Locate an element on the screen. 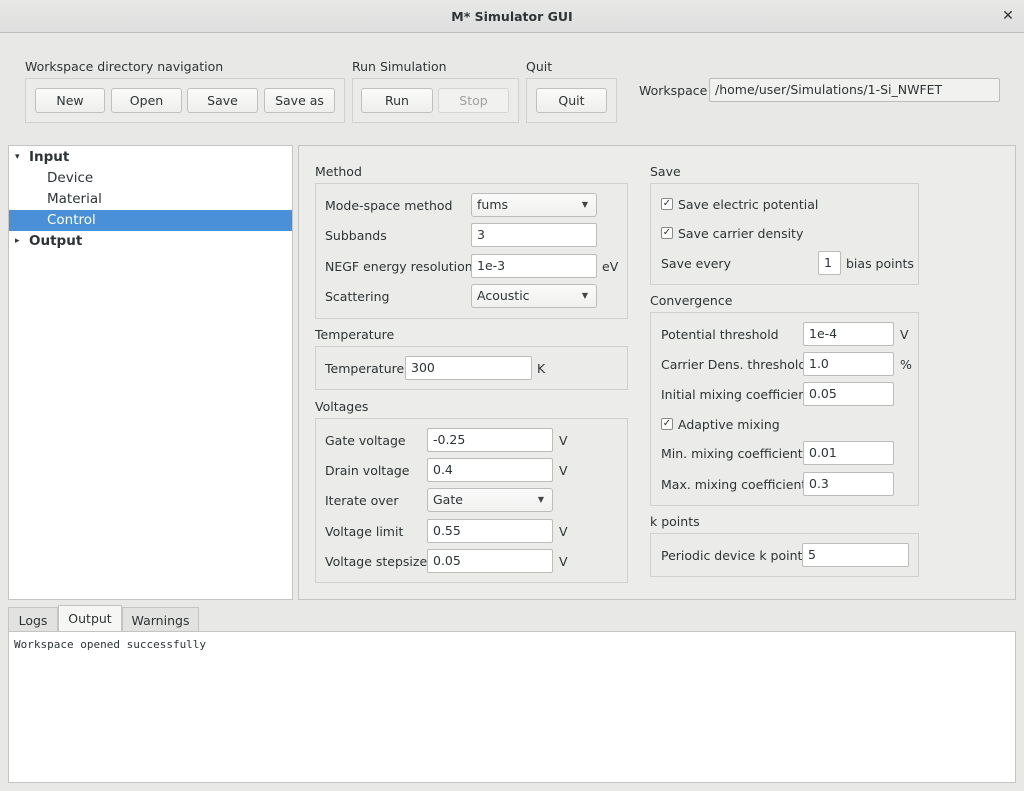 Image resolution: width=1024 pixels, height=791 pixels. voltage-stepsize-label: Voltage stepsize is located at coordinates (376, 561).